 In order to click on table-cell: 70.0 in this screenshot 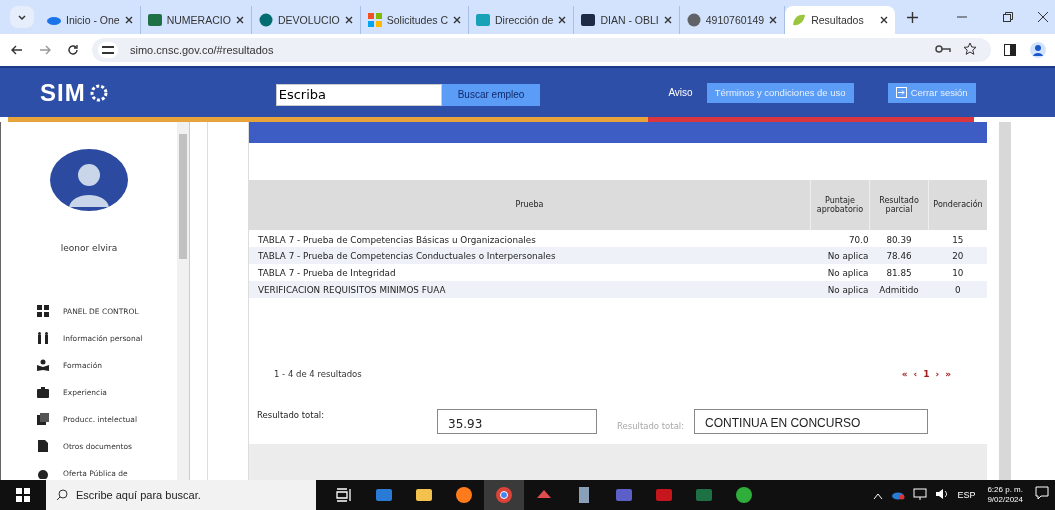, I will do `click(840, 238)`.